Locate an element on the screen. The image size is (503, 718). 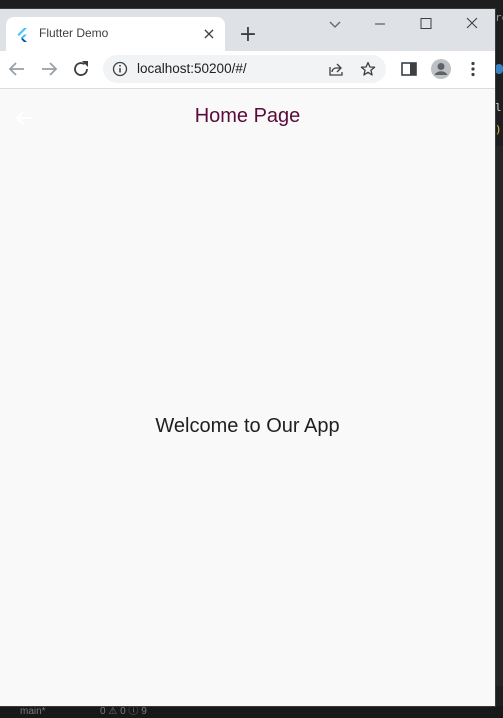
status-problems: 0 ⚠ 0 ⓘ 9 is located at coordinates (123, 711).